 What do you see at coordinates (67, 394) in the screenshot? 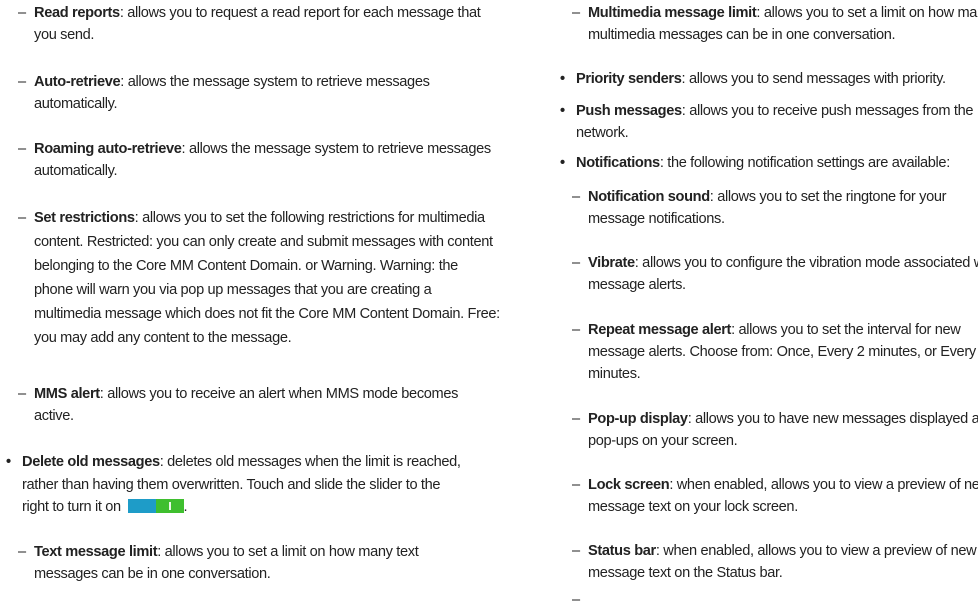
I see `item-term: MMS alert` at bounding box center [67, 394].